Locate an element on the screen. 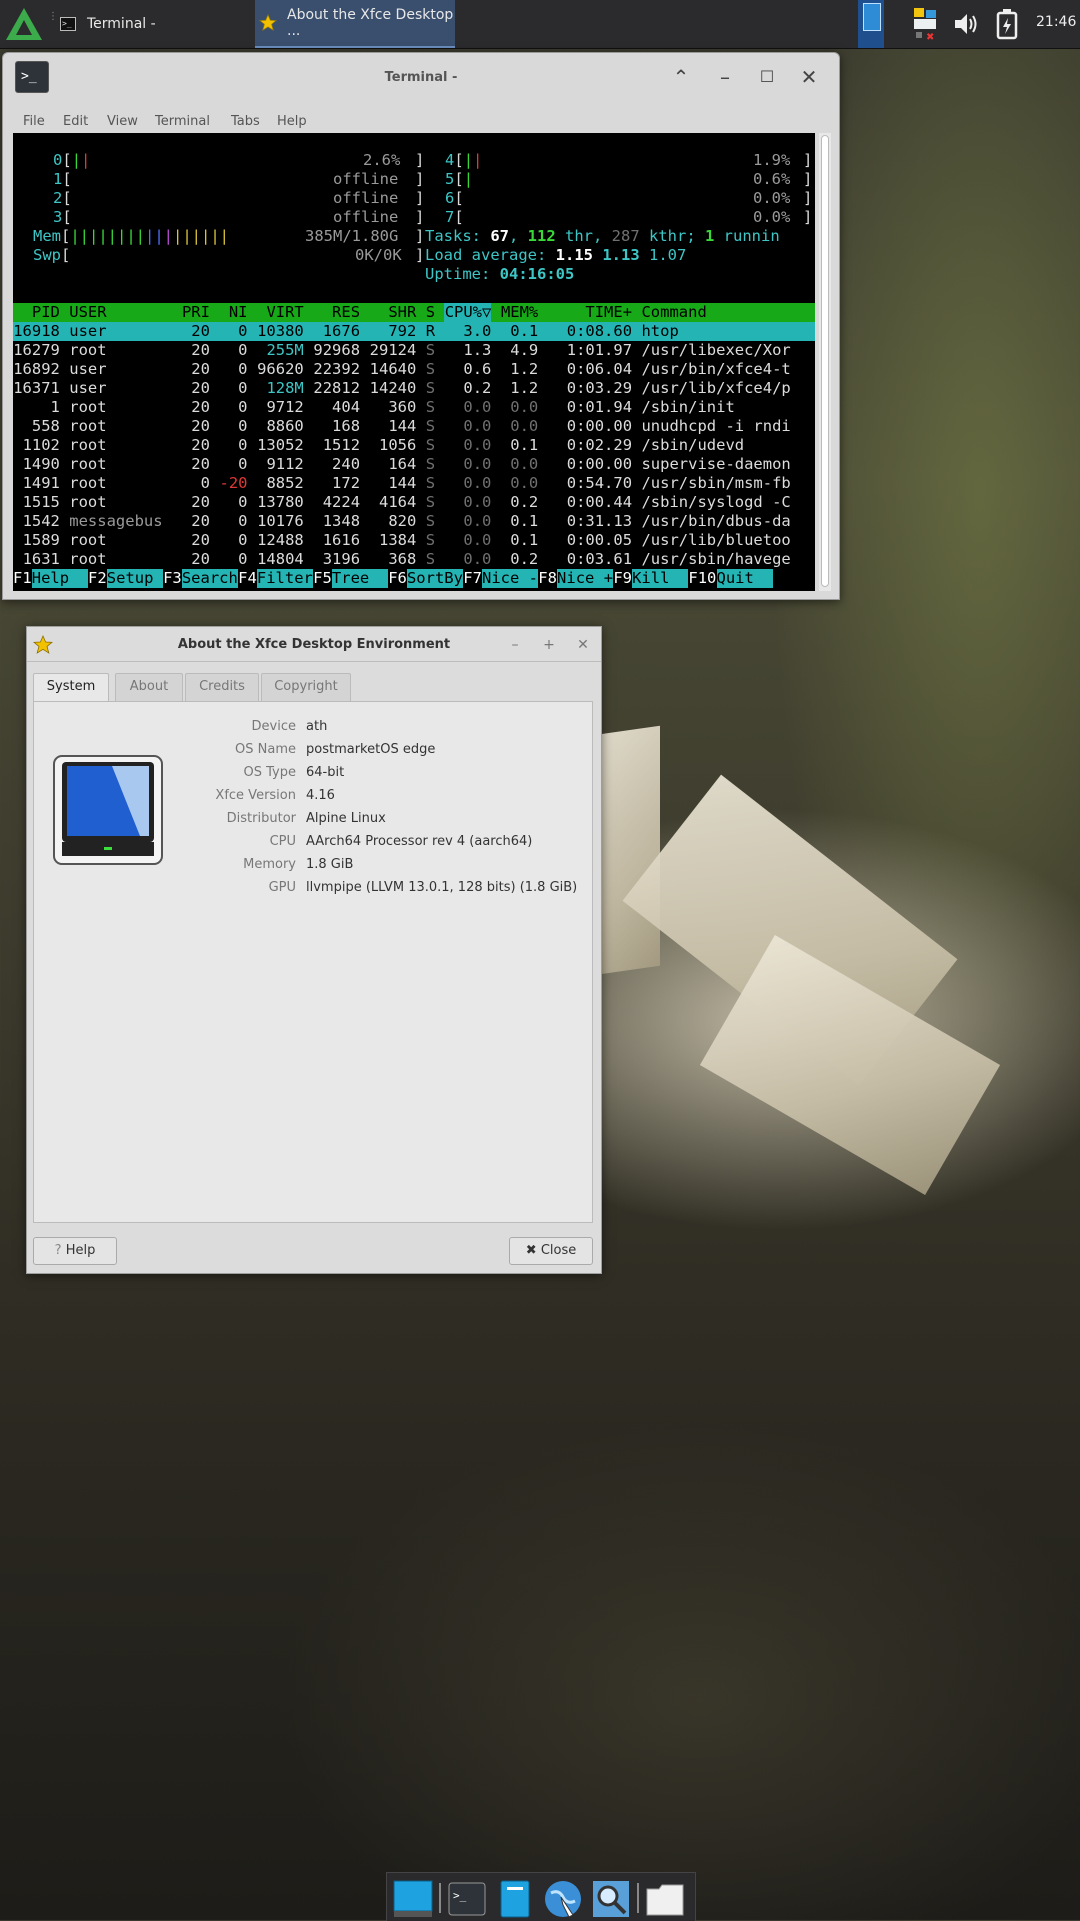 The image size is (1080, 1921). taskbar-terminal: >_ Terminal - is located at coordinates (155, 24).